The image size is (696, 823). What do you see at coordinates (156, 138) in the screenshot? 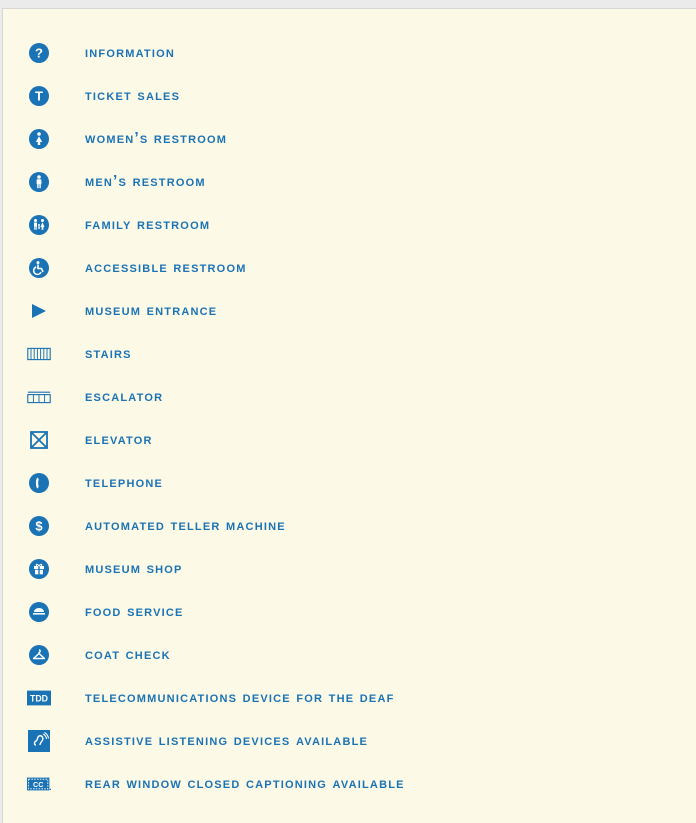
I see `legend-label: WOMEN’S RESTROOM` at bounding box center [156, 138].